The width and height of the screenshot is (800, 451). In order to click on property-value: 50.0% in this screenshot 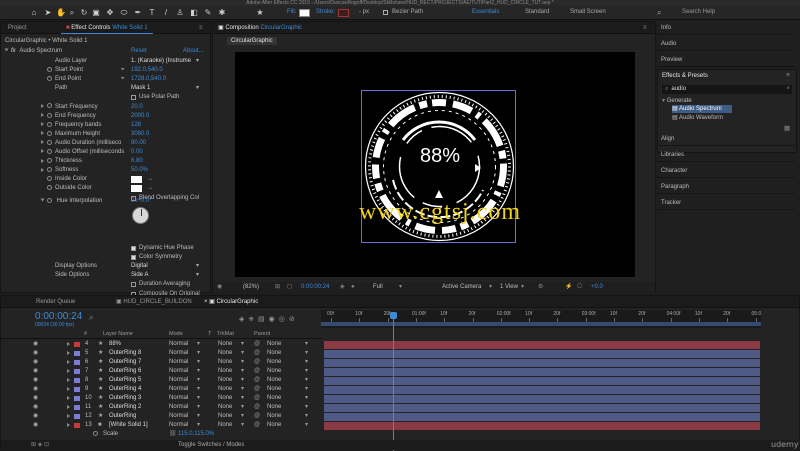, I will do `click(139, 170)`.